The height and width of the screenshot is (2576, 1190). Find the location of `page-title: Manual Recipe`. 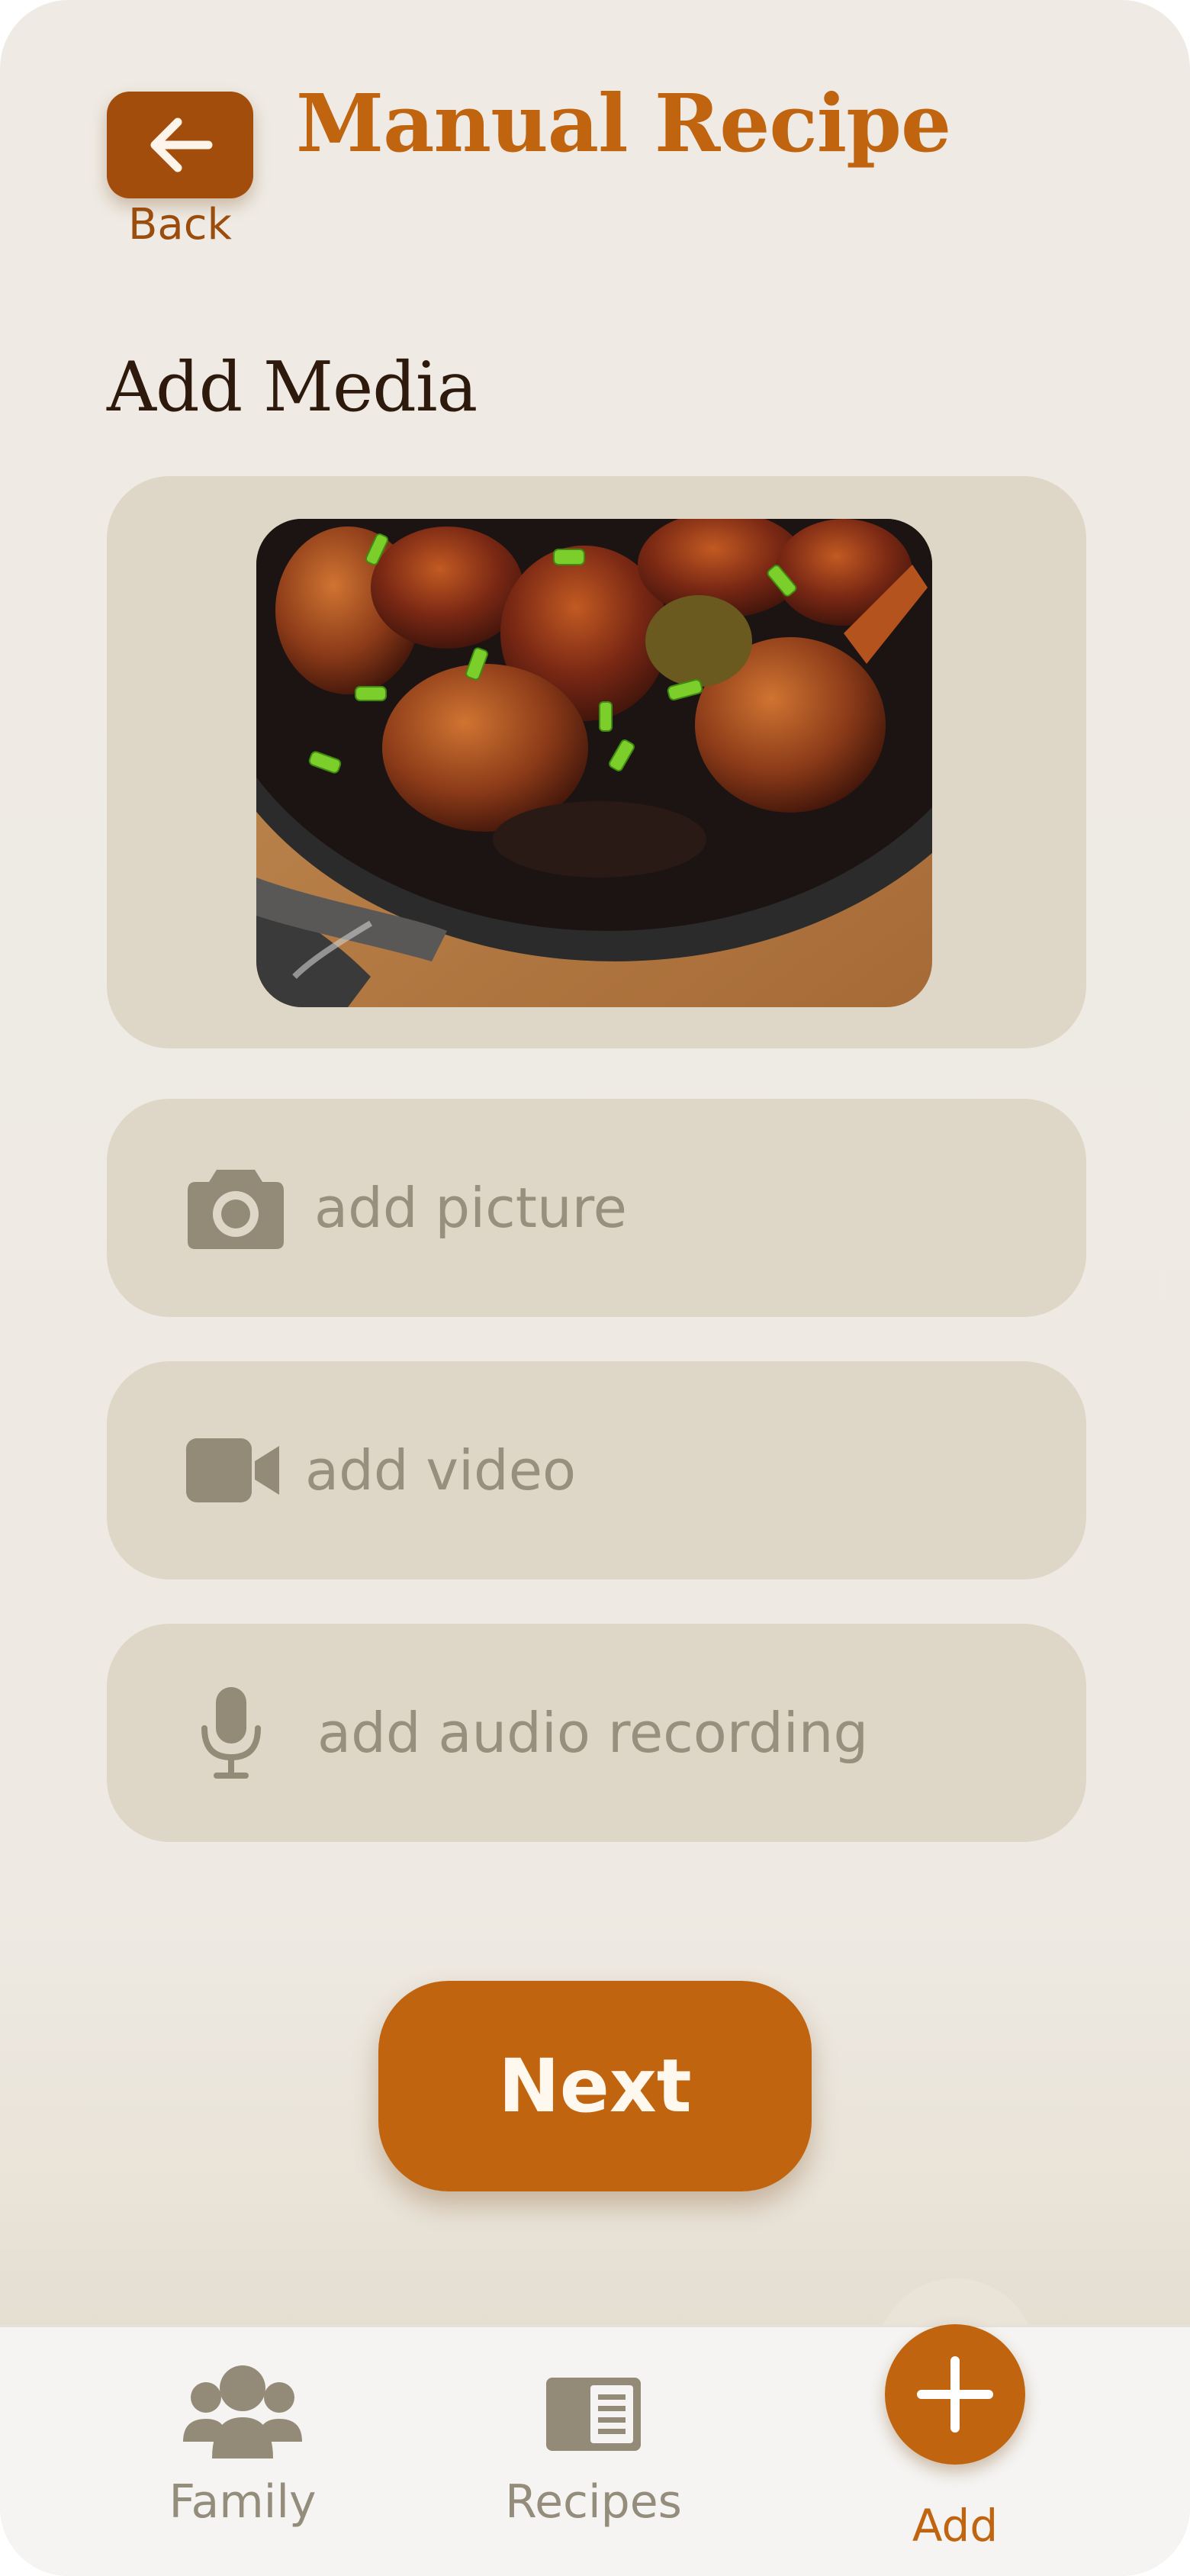

page-title: Manual Recipe is located at coordinates (623, 123).